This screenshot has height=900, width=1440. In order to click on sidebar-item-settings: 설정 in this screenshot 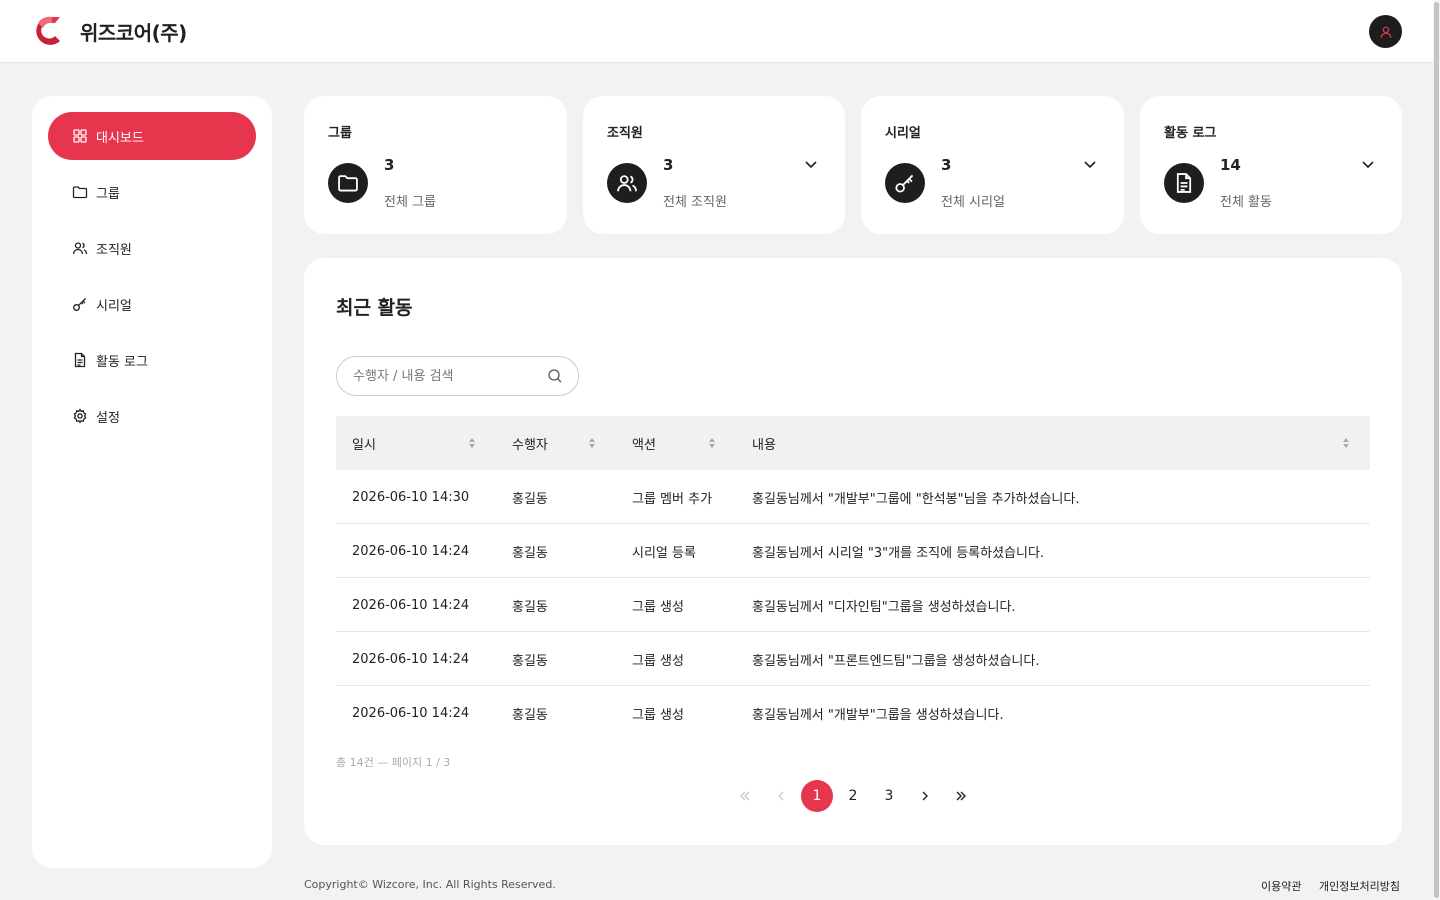, I will do `click(152, 416)`.